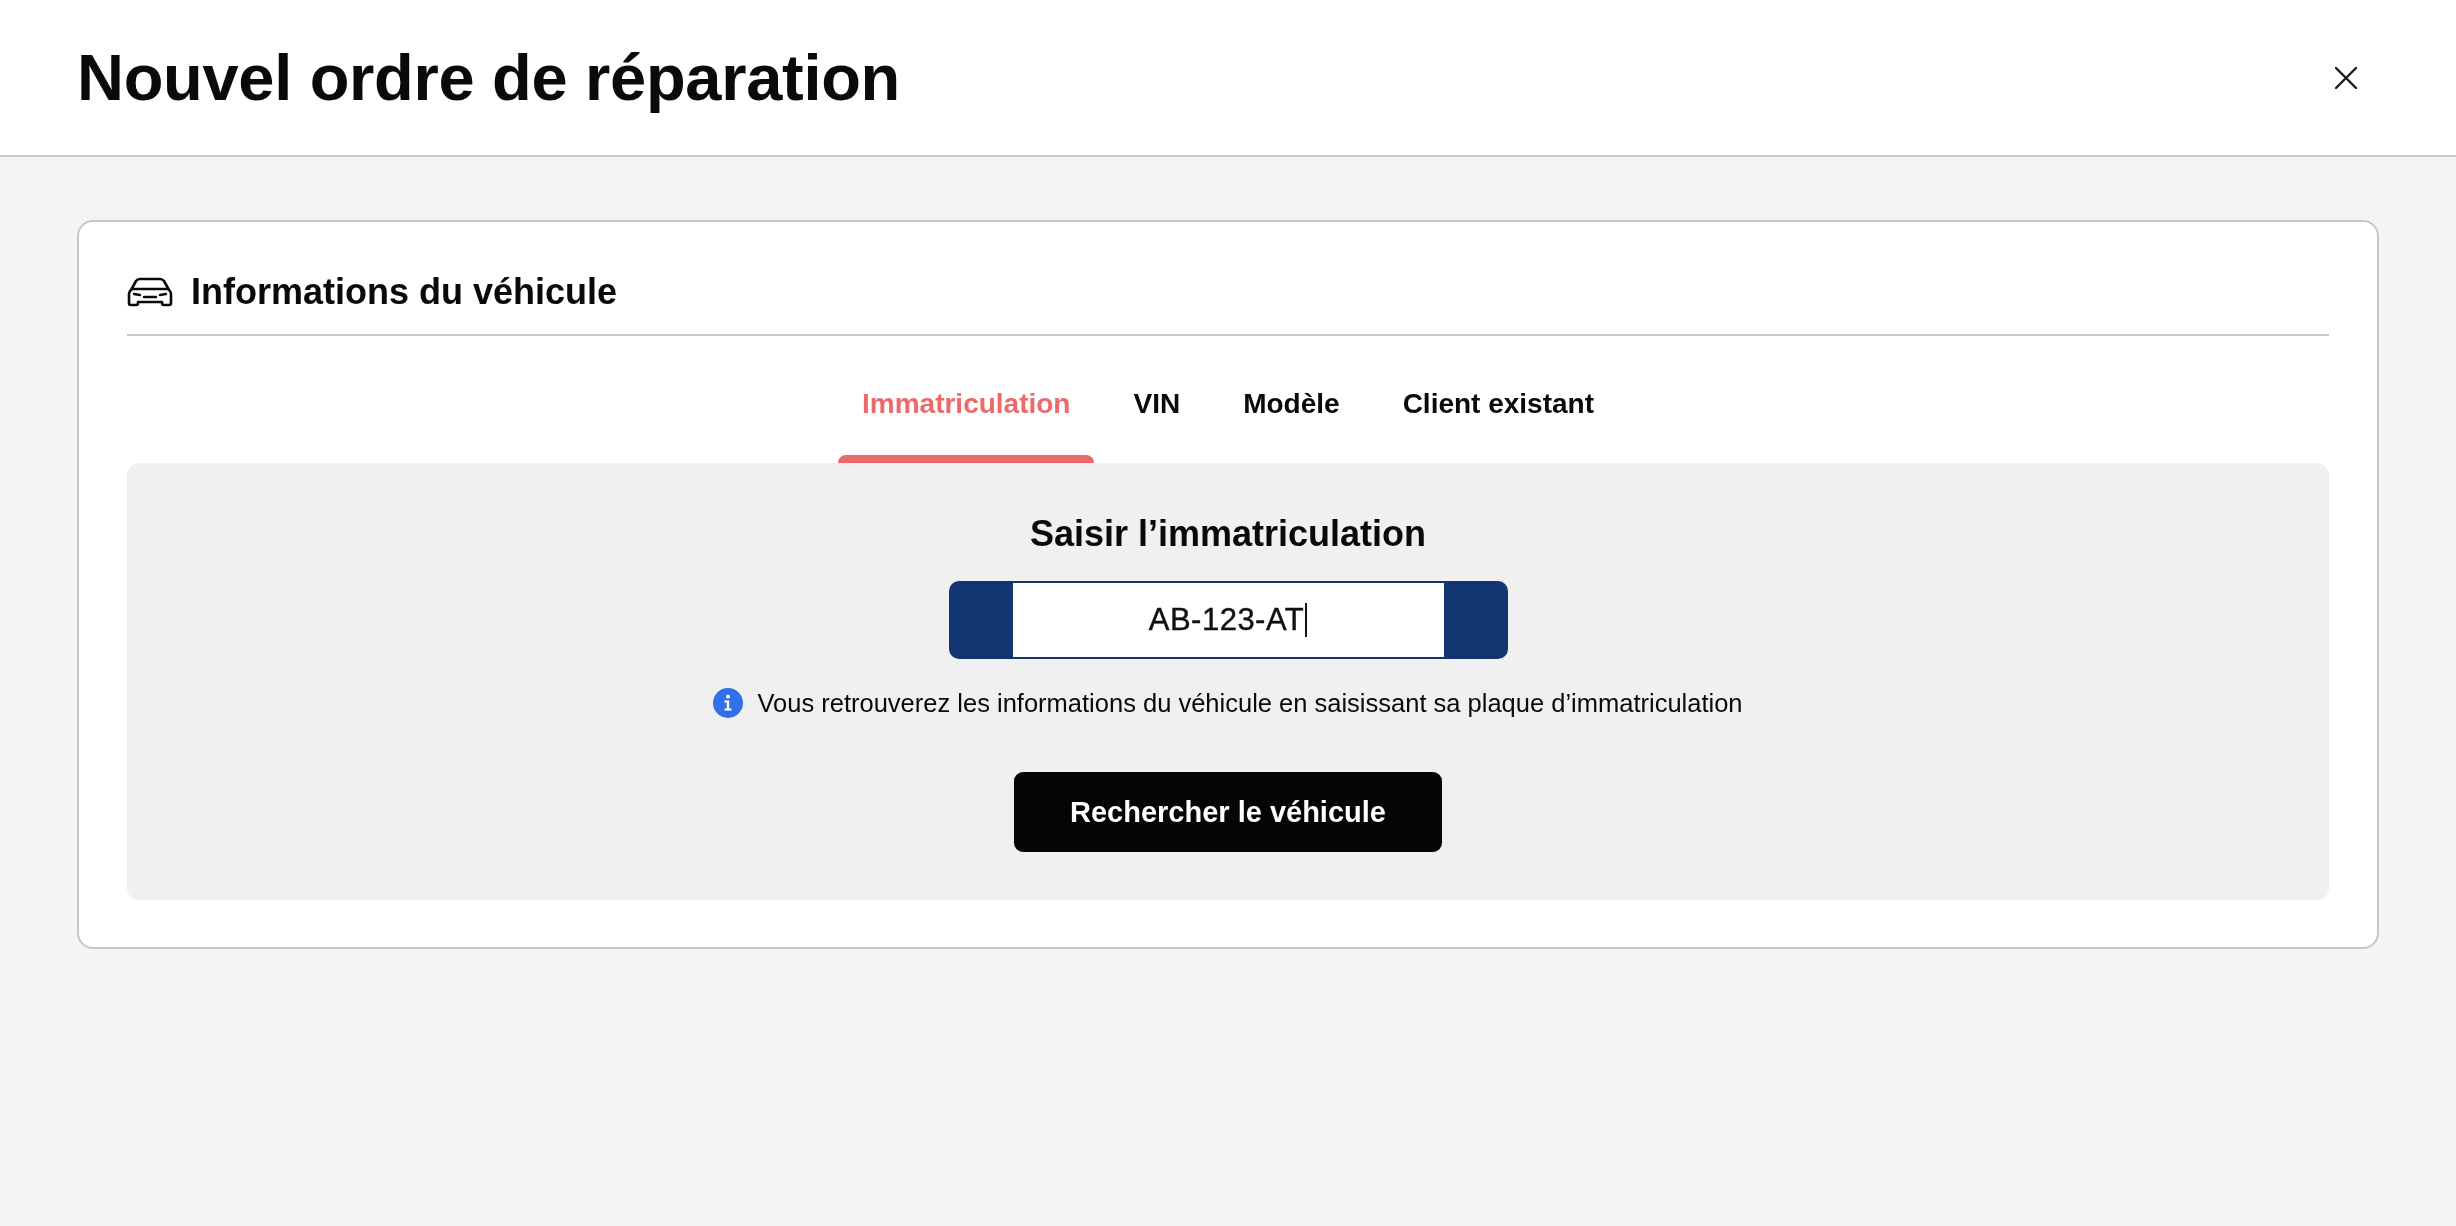  I want to click on license-plate-input-field: AB-123-AT, so click(1228, 620).